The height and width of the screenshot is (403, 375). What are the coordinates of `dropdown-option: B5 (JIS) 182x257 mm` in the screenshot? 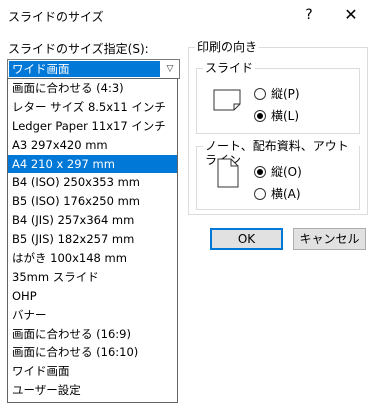 It's located at (92, 239).